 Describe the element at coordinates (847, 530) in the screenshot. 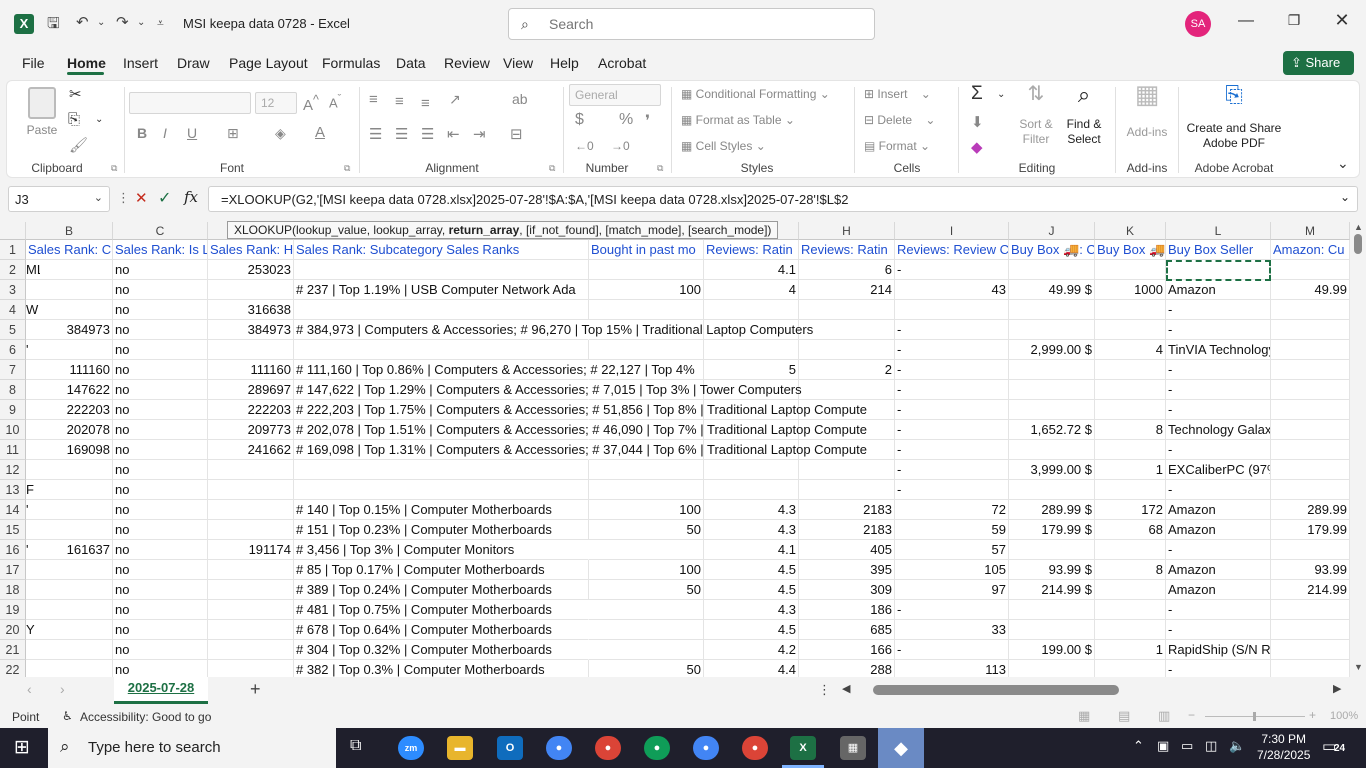

I see `cell-h15: 2183` at that location.